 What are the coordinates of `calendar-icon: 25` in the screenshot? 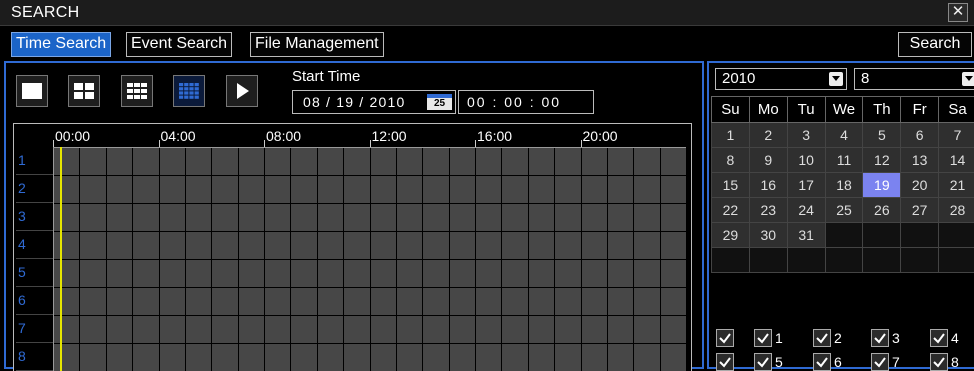 It's located at (439, 102).